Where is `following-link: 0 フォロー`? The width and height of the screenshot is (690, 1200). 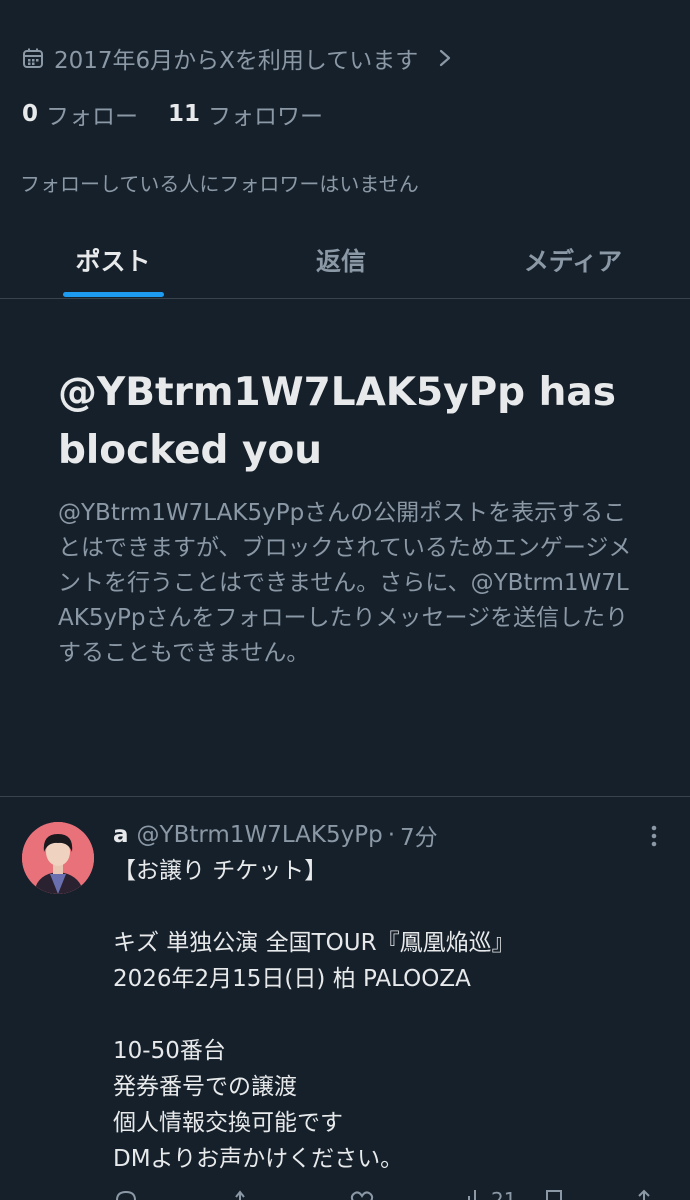
following-link: 0 フォロー is located at coordinates (80, 114).